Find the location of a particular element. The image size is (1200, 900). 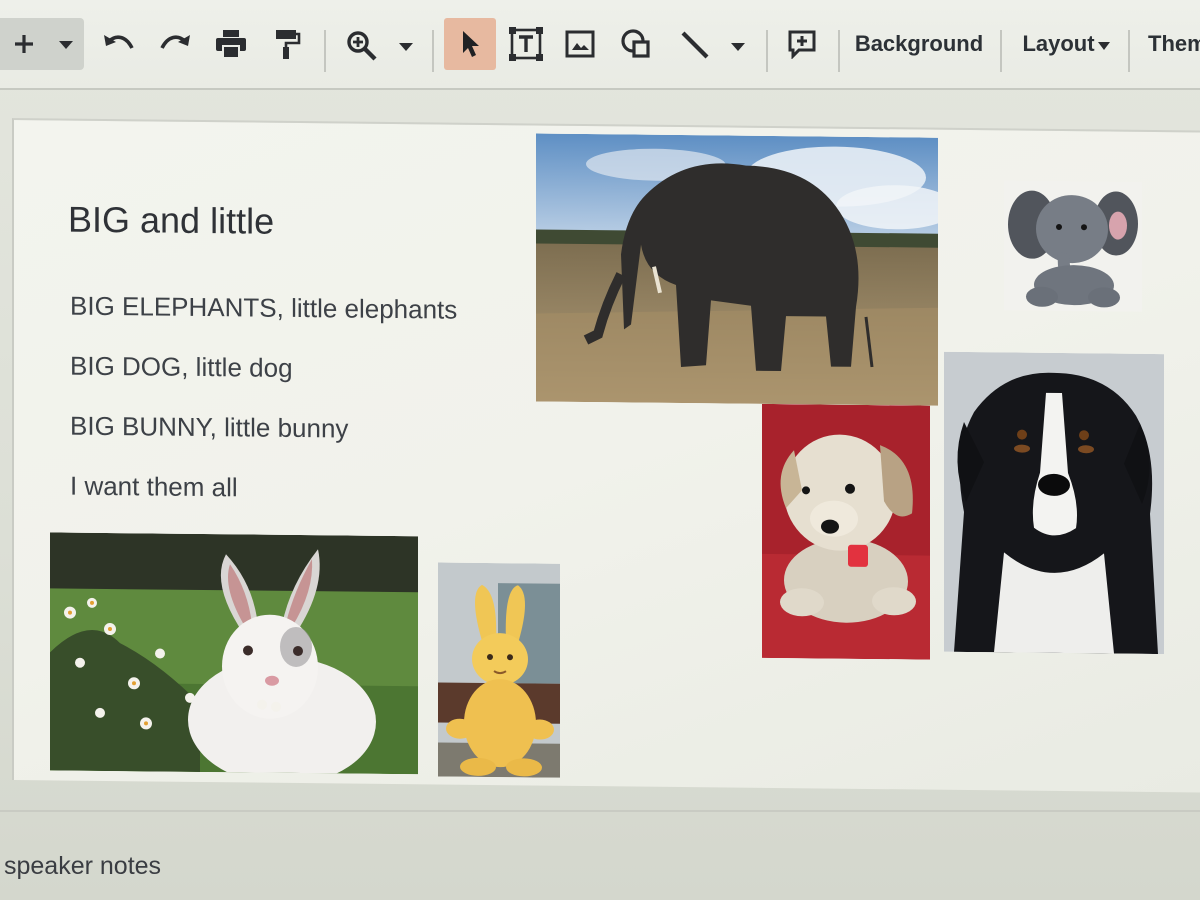

shape-button is located at coordinates (636, 44).